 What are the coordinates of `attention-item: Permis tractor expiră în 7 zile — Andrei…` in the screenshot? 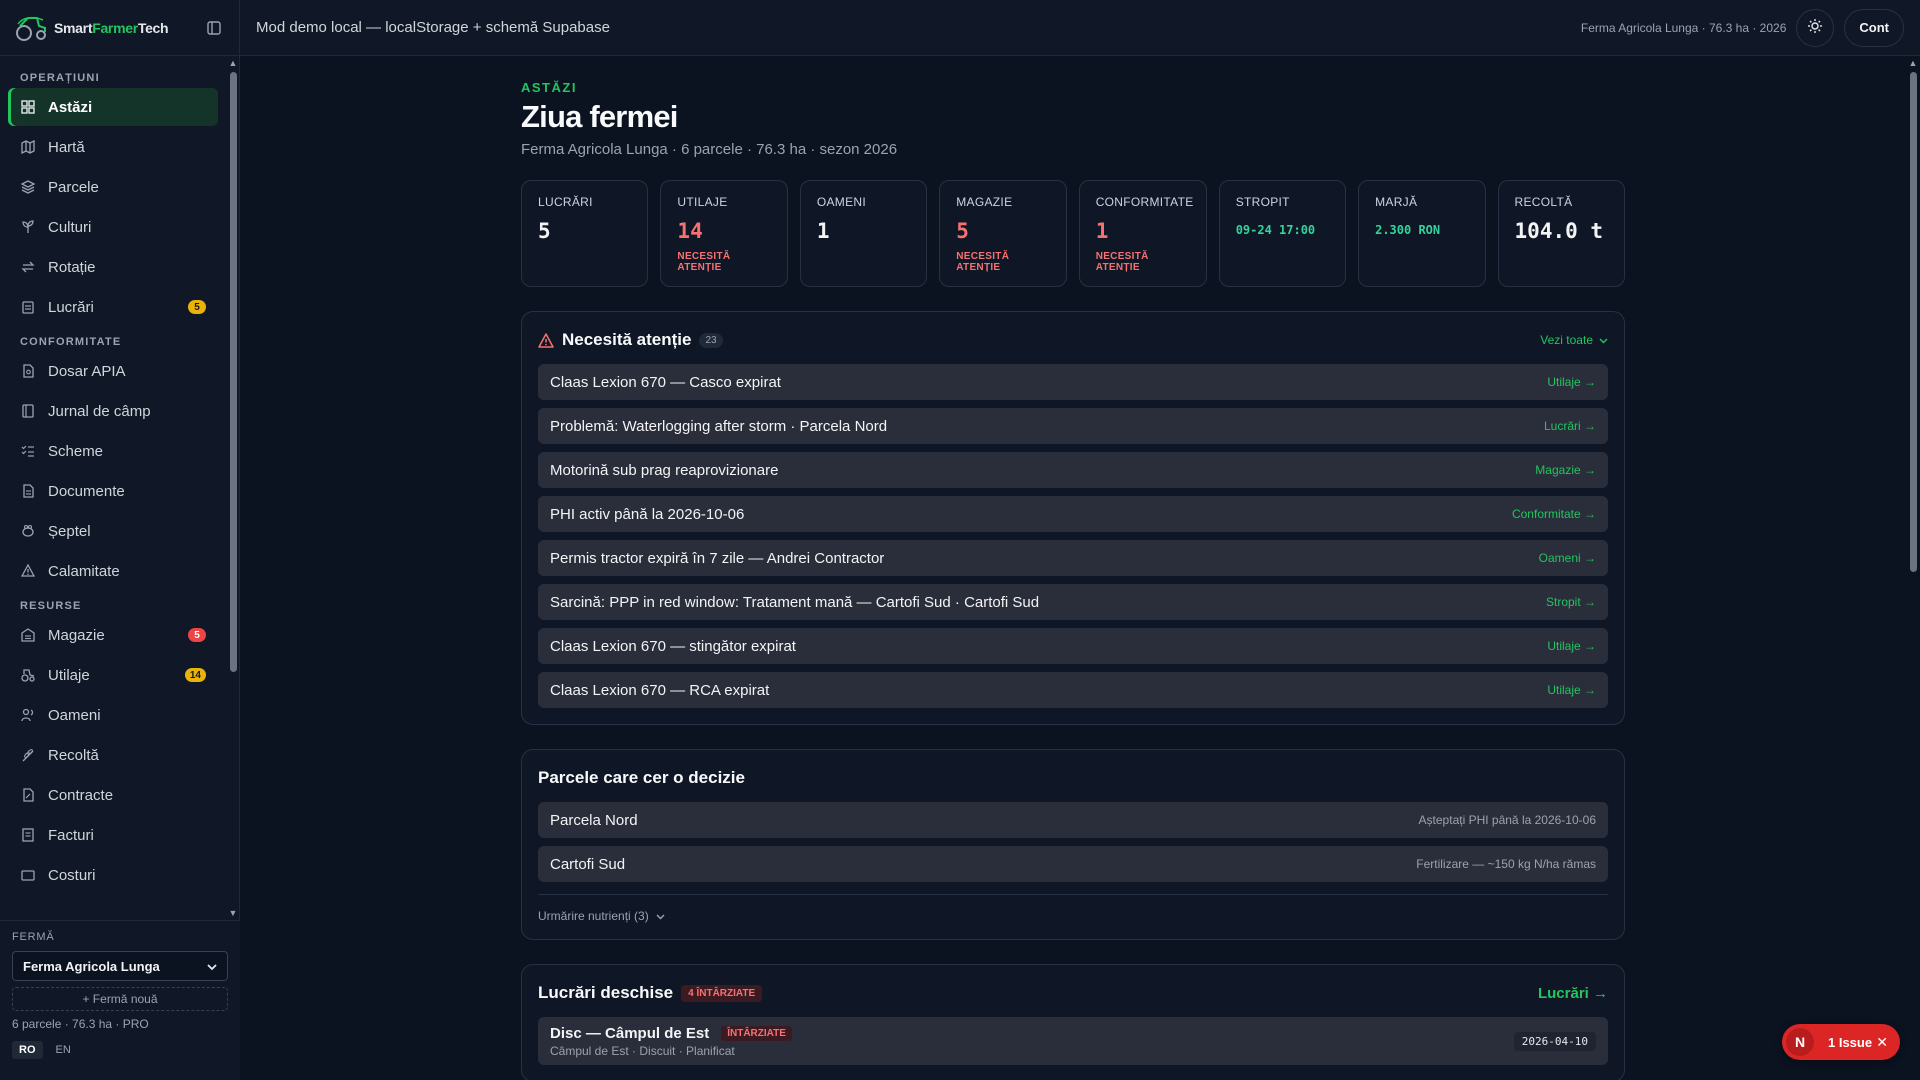 It's located at (1073, 558).